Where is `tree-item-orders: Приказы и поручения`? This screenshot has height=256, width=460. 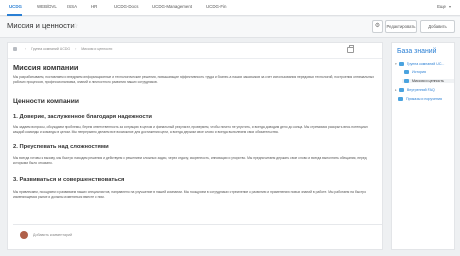
tree-item-orders: Приказы и поручения is located at coordinates (420, 99).